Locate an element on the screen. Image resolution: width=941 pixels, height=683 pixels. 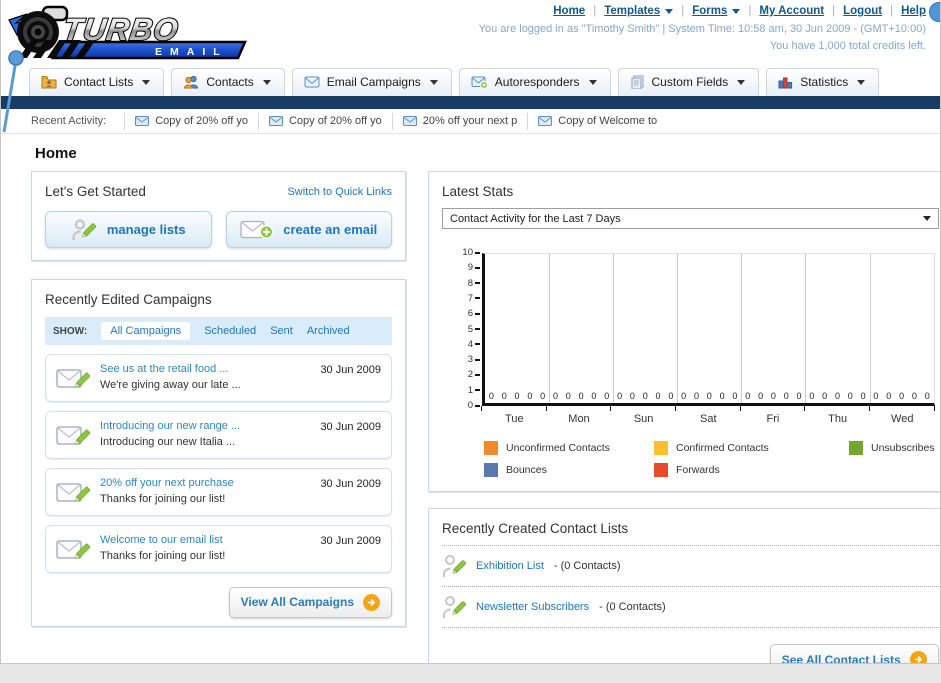
tab-label: Contact Lists is located at coordinates (99, 82).